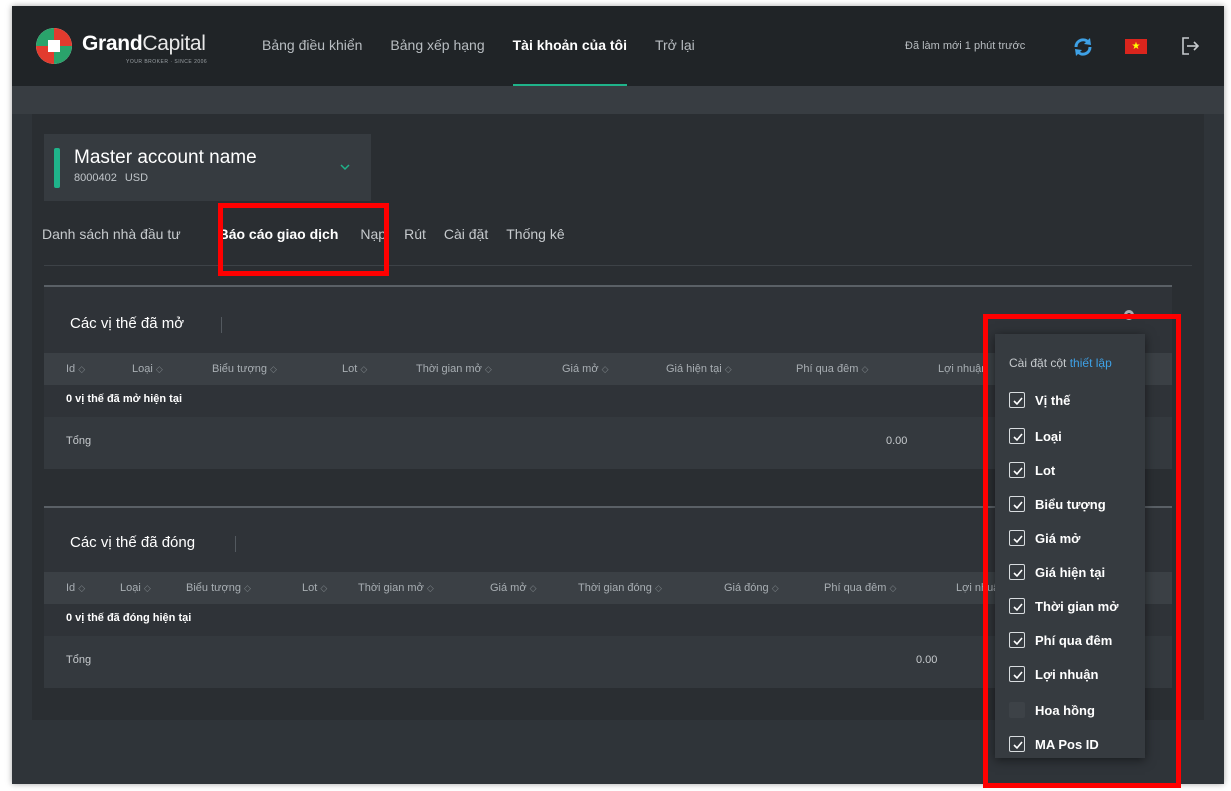 This screenshot has width=1231, height=791. Describe the element at coordinates (541, 241) in the screenshot. I see `tab-statistics: Thống kê` at that location.